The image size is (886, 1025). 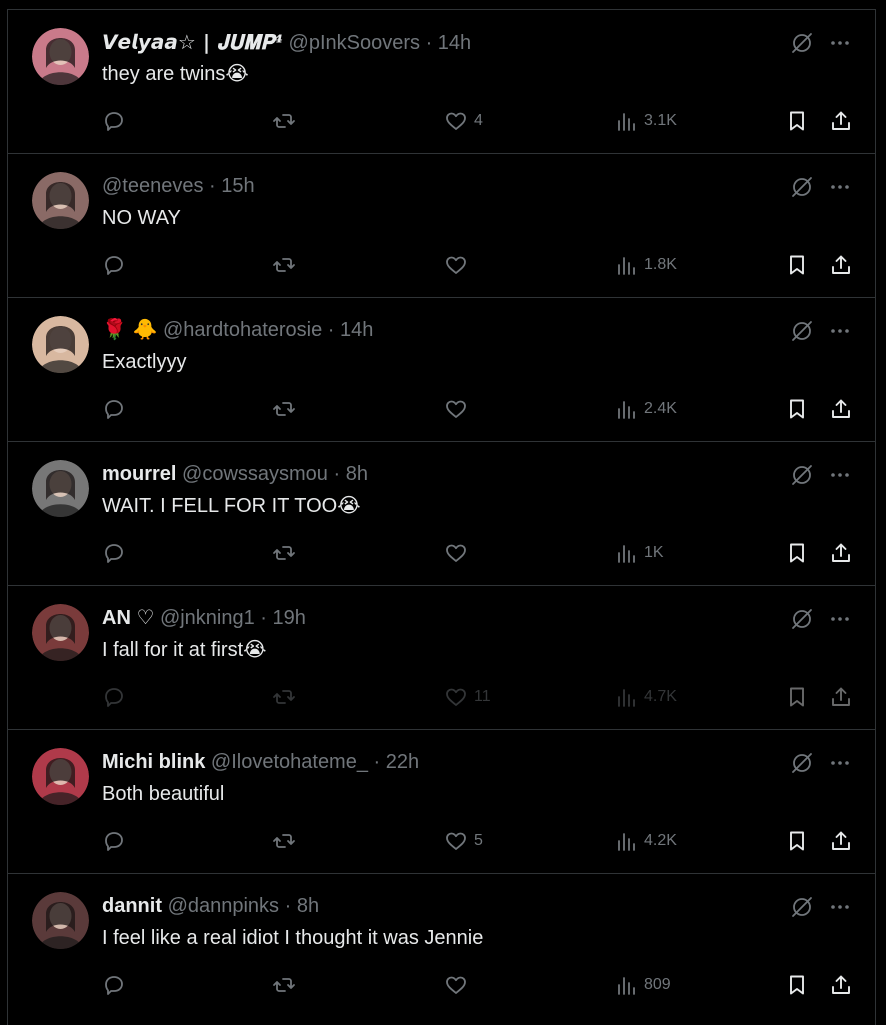 What do you see at coordinates (139, 474) in the screenshot?
I see `display-name: mourrel` at bounding box center [139, 474].